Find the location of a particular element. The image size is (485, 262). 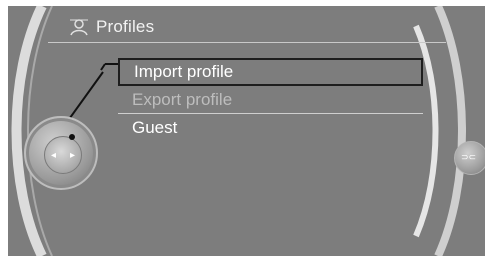

menu-item-export-profile: Export profile is located at coordinates (270, 100).